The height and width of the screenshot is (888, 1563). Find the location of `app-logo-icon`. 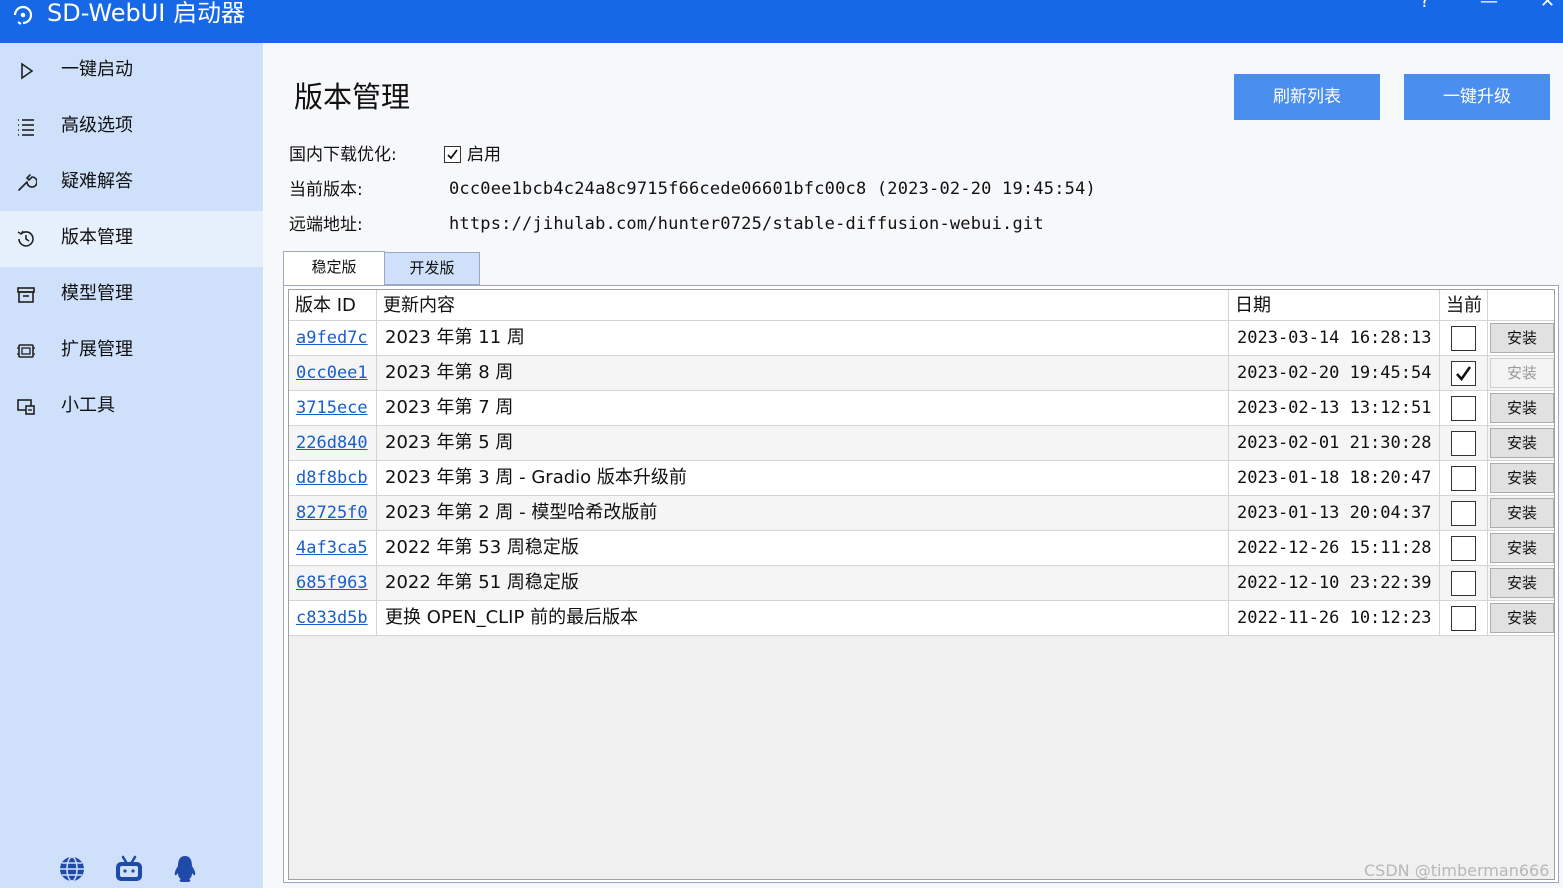

app-logo-icon is located at coordinates (23, 15).